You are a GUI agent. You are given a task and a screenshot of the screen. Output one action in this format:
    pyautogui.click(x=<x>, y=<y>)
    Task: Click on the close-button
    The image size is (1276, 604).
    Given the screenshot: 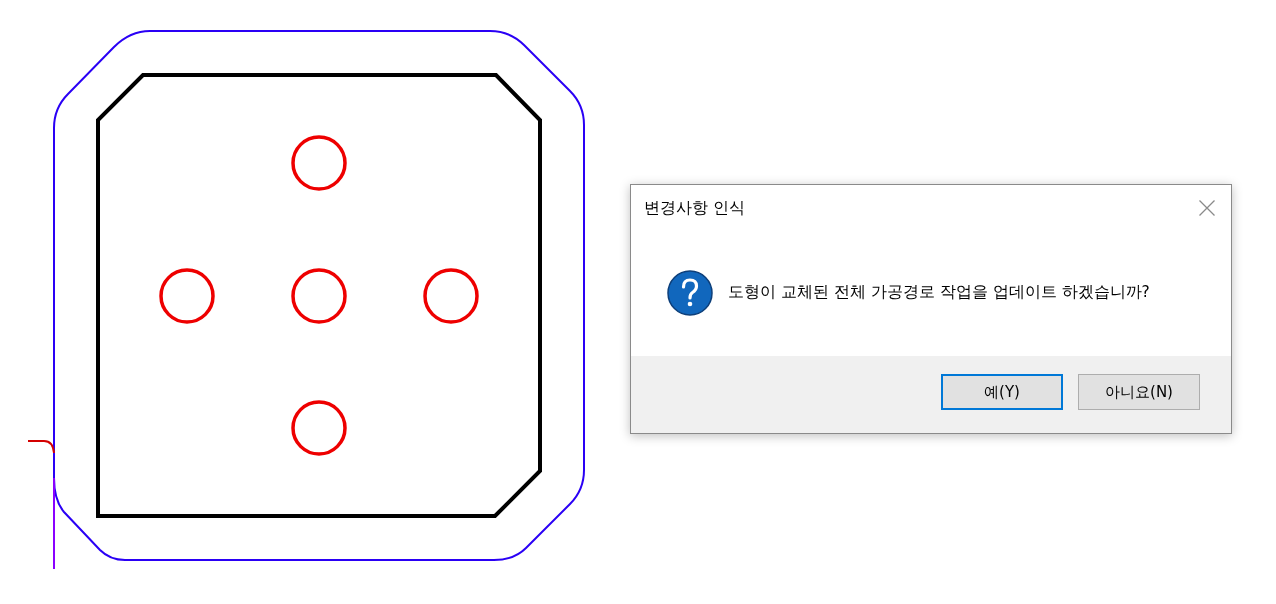 What is the action you would take?
    pyautogui.click(x=1206, y=207)
    